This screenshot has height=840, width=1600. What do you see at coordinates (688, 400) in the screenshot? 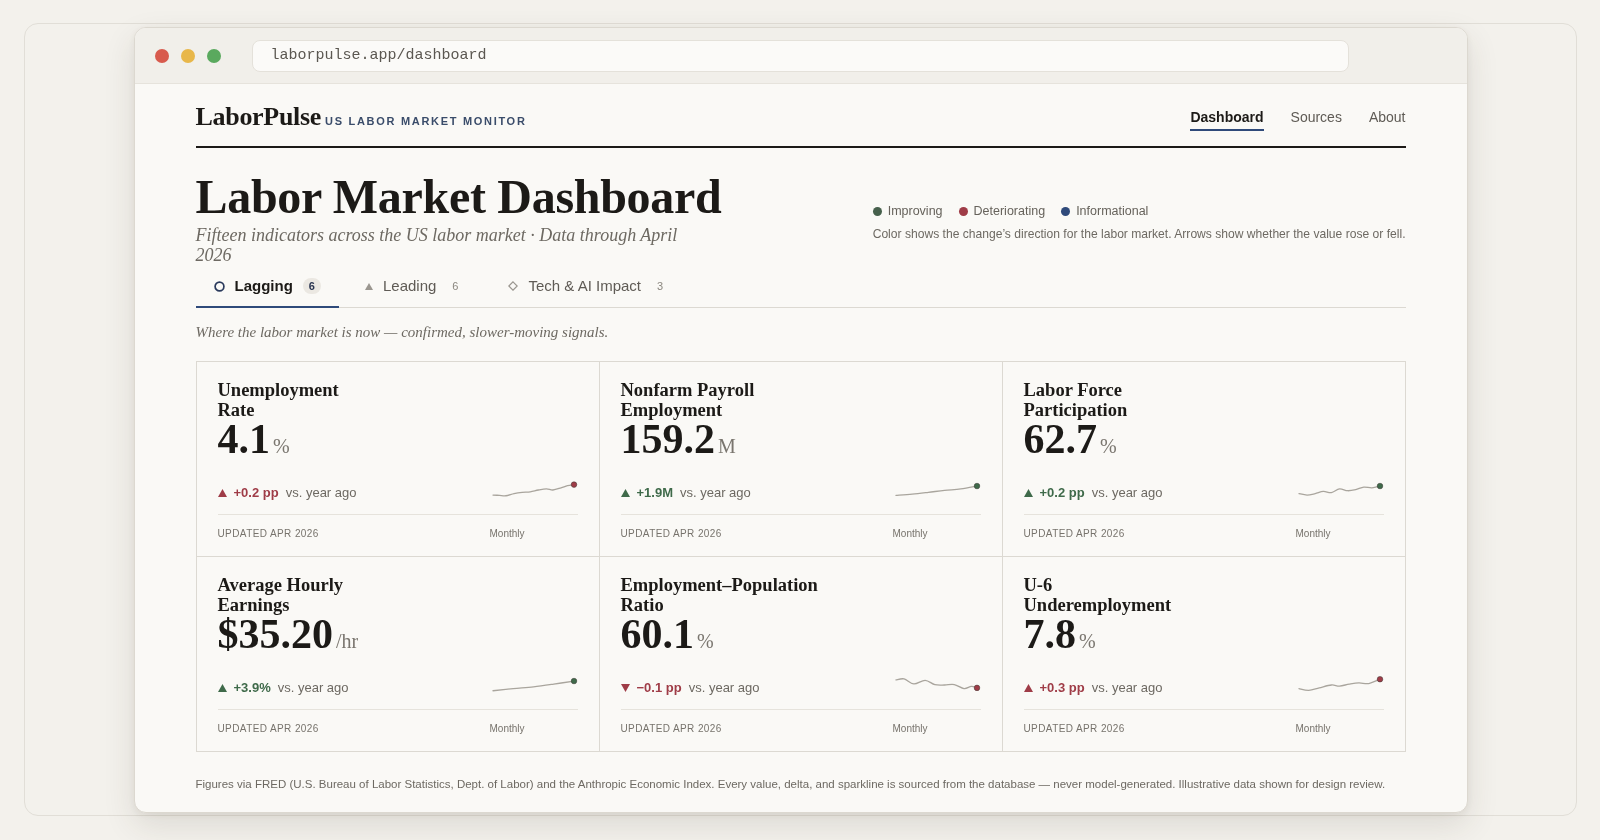
I see `card-title: Nonfarm Payroll Employment` at bounding box center [688, 400].